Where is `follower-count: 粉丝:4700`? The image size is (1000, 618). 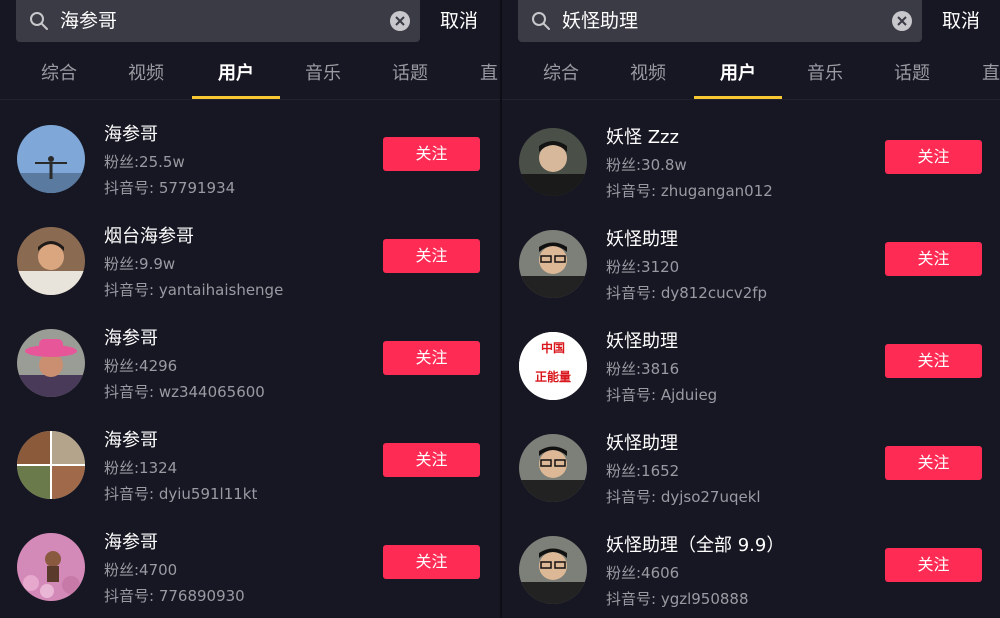 follower-count: 粉丝:4700 is located at coordinates (141, 570).